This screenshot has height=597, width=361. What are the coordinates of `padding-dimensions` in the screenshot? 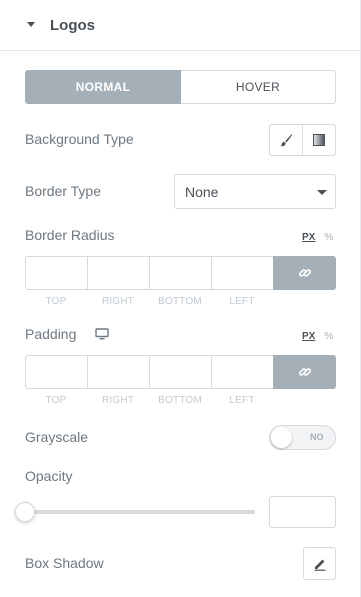 It's located at (180, 372).